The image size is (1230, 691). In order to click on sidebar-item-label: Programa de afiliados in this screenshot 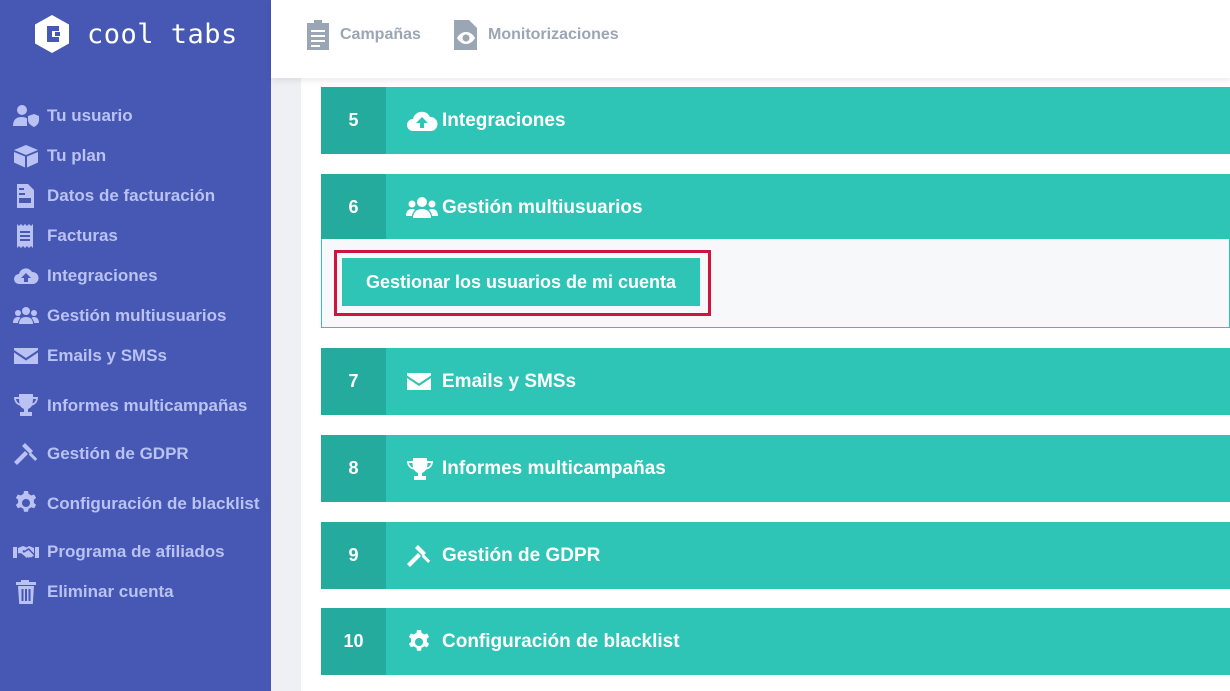, I will do `click(136, 551)`.